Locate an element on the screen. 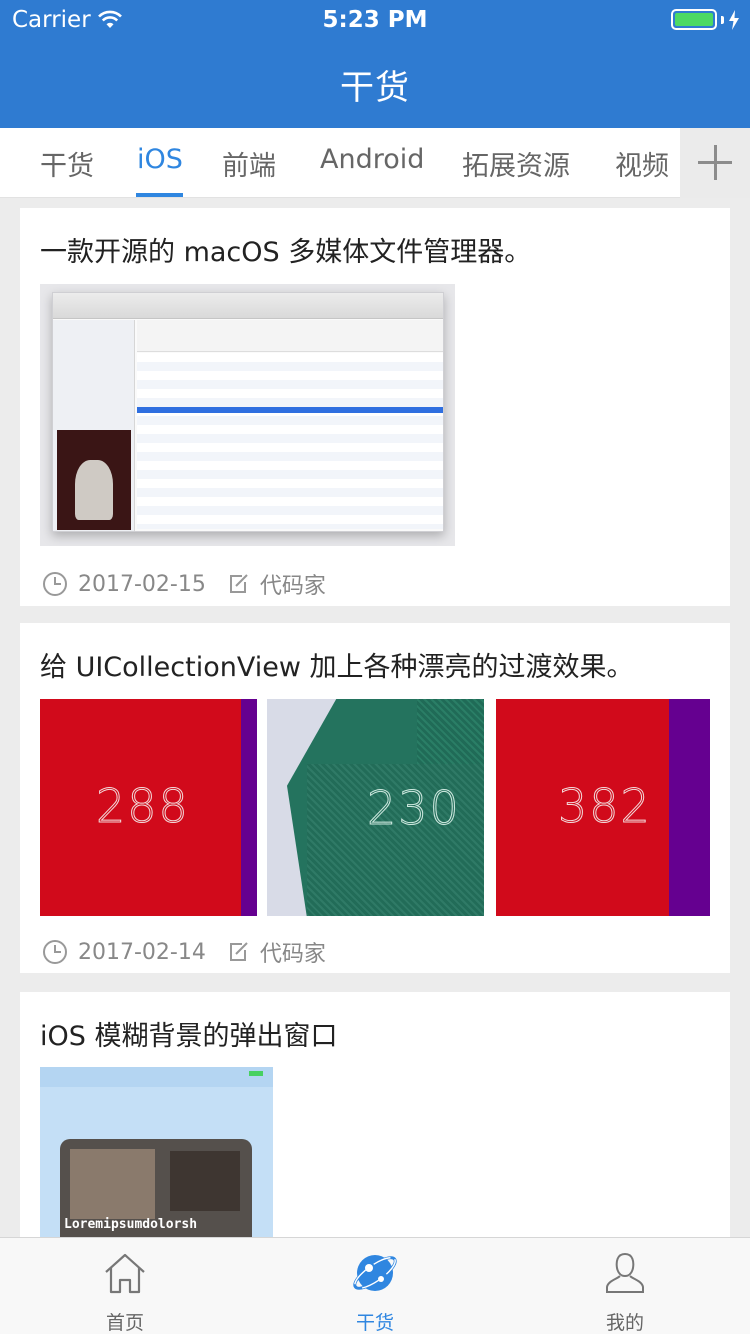 The image size is (750, 1334). tabbar-mine: 我的 is located at coordinates (625, 1286).